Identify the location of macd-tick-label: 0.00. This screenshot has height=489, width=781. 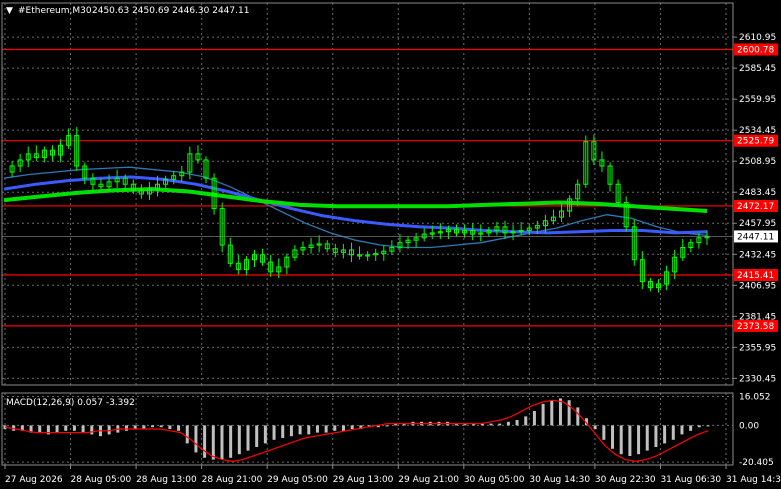
(749, 426).